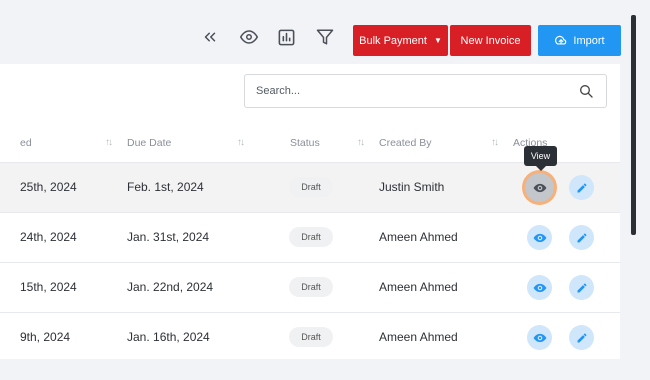  What do you see at coordinates (540, 158) in the screenshot?
I see `view-tooltip: View` at bounding box center [540, 158].